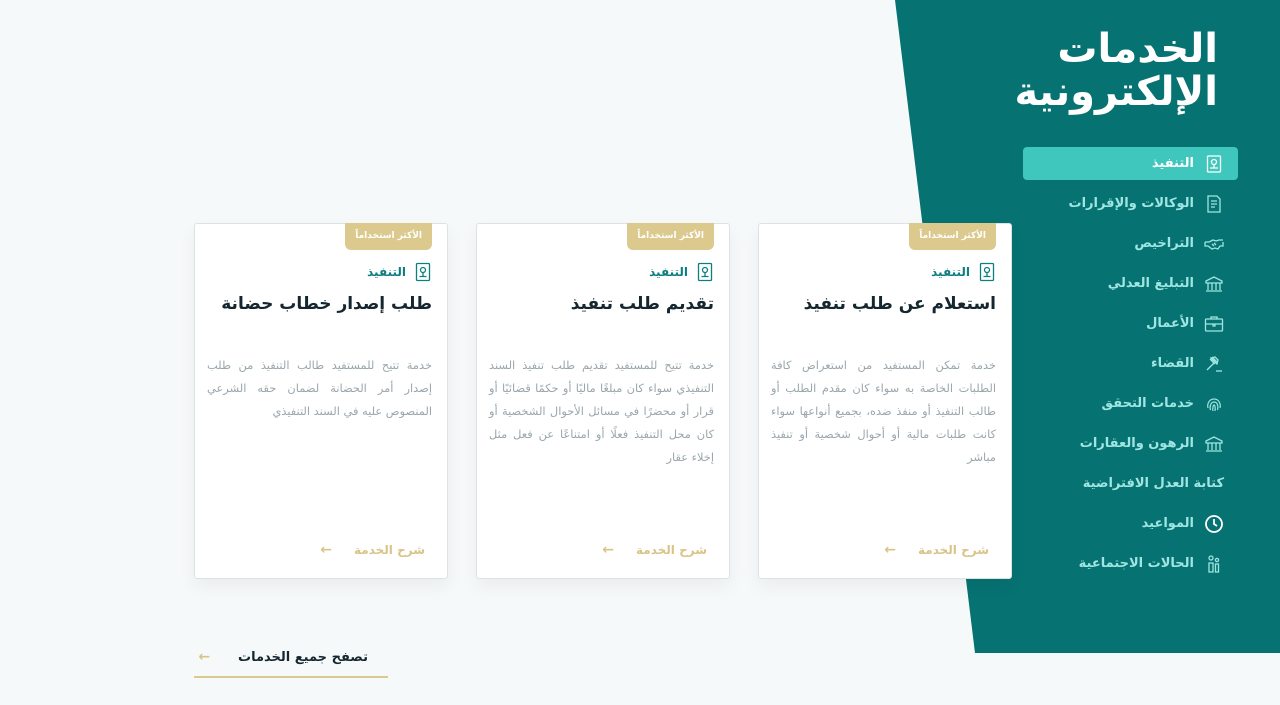 This screenshot has width=1280, height=705. What do you see at coordinates (1214, 524) in the screenshot?
I see `clock-icon` at bounding box center [1214, 524].